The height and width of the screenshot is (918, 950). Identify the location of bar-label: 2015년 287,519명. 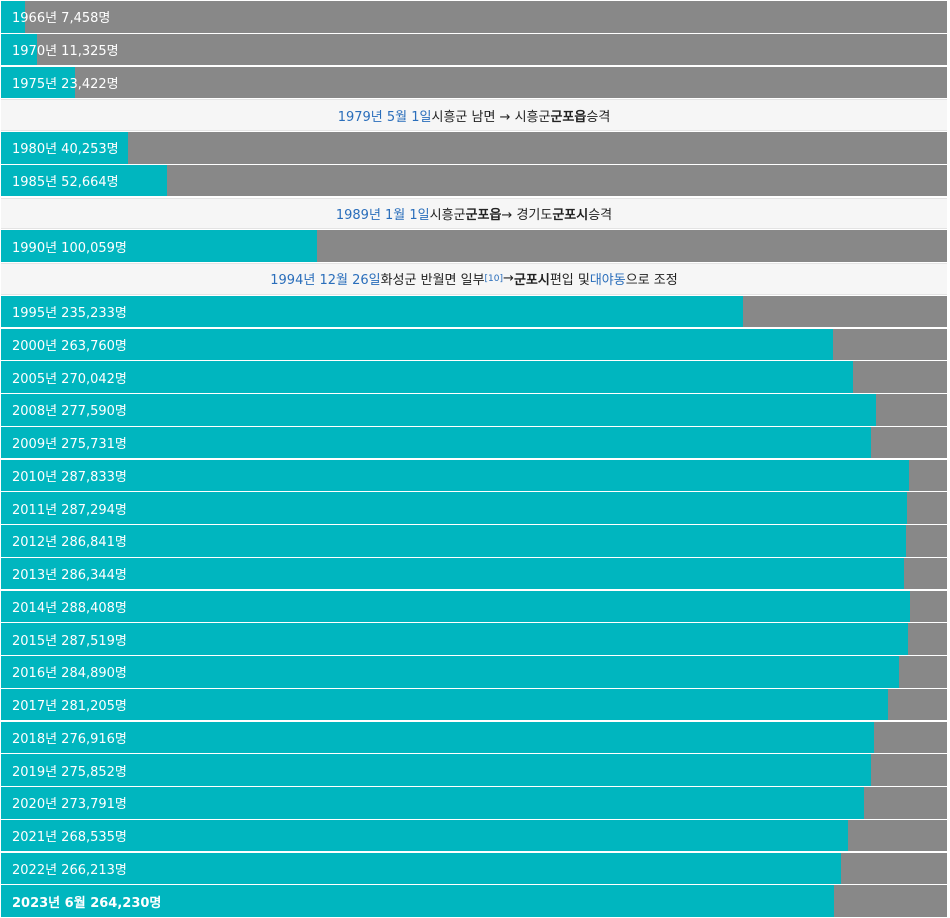
(69, 641).